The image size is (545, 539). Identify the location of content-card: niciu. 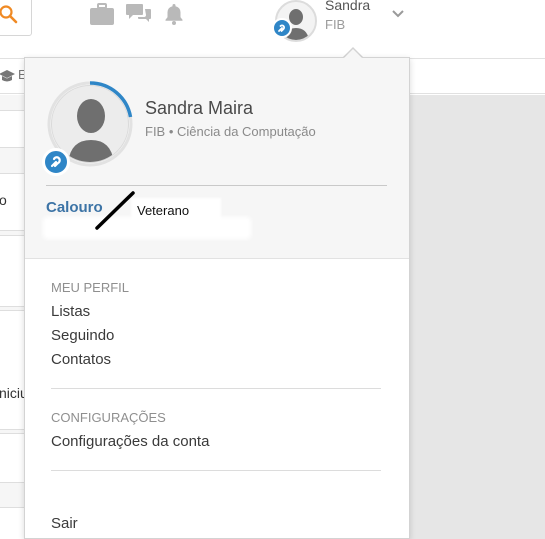
(14, 370).